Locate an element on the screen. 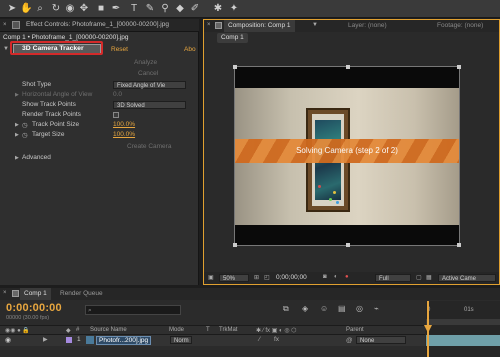 The width and height of the screenshot is (500, 357). graph-editor-icon: ⌁ is located at coordinates (376, 308).